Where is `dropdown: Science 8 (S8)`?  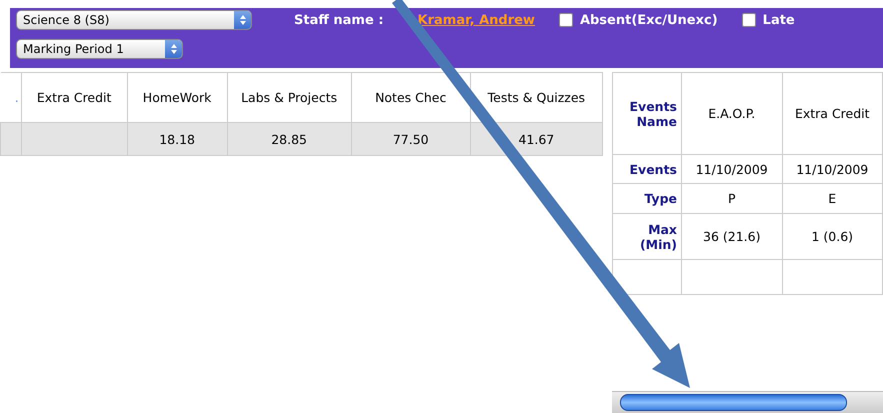 dropdown: Science 8 (S8) is located at coordinates (134, 20).